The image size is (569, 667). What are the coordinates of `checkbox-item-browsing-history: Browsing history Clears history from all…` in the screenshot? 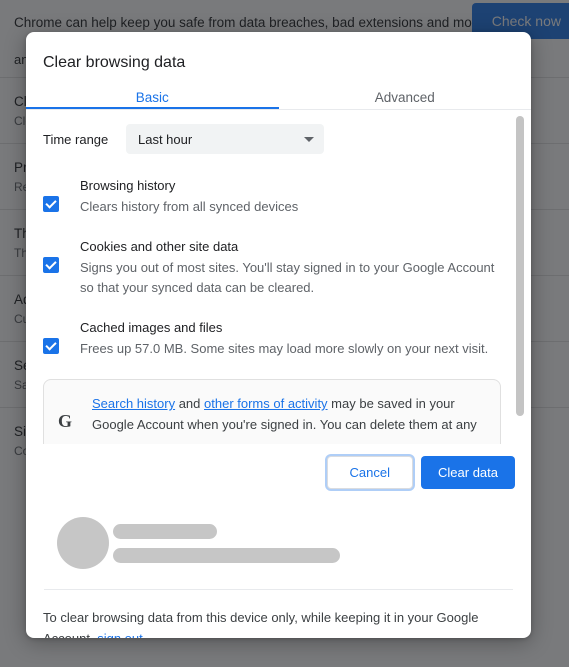 It's located at (272, 196).